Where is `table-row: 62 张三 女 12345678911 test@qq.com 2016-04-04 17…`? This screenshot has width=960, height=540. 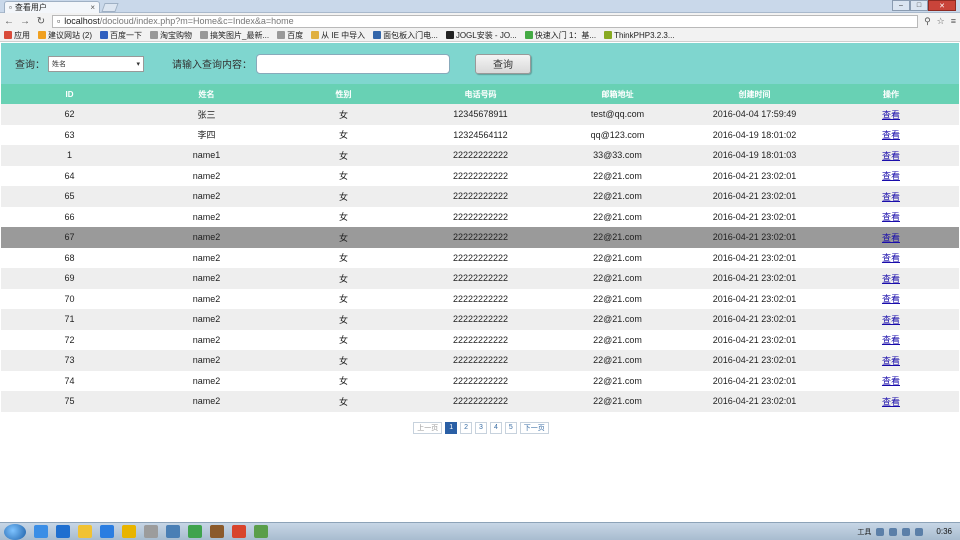
table-row: 62 张三 女 12345678911 test@qq.com 2016-04-04 17… is located at coordinates (480, 114).